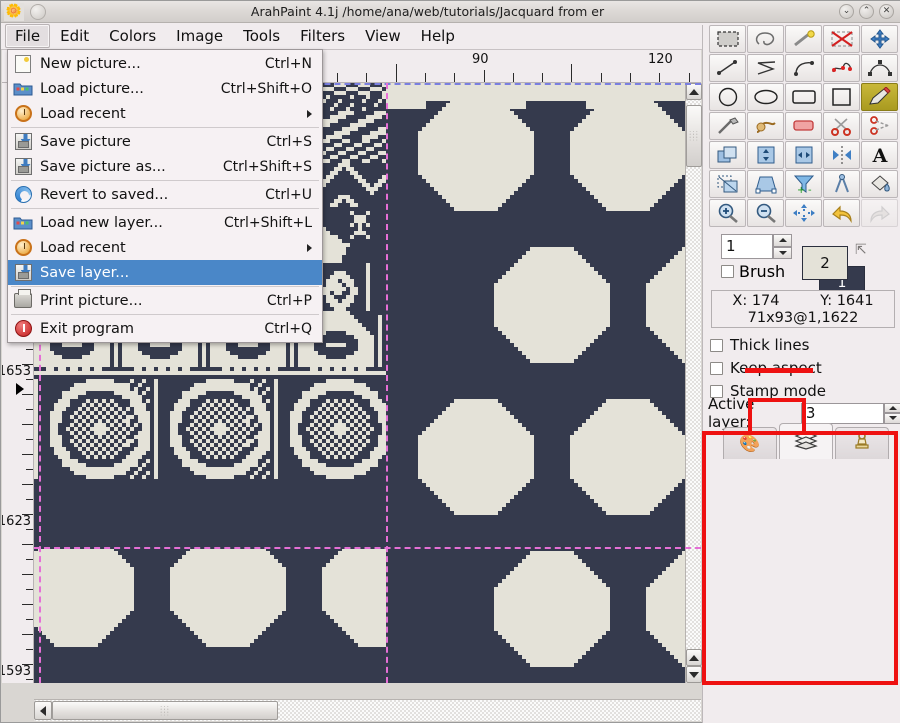 The width and height of the screenshot is (900, 723). What do you see at coordinates (694, 657) in the screenshot?
I see `scroll-down-button-upper` at bounding box center [694, 657].